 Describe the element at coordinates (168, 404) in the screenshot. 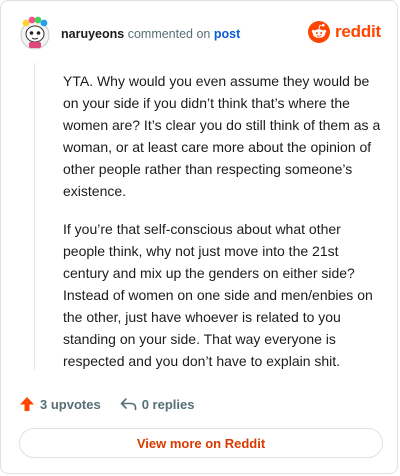

I see `replies-count: 0 replies` at that location.